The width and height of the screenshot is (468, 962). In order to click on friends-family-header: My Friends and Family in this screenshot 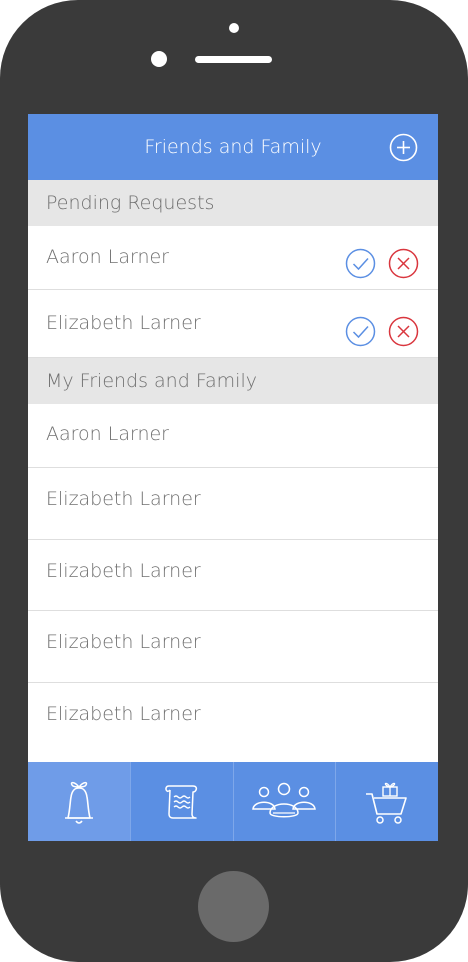, I will do `click(233, 381)`.